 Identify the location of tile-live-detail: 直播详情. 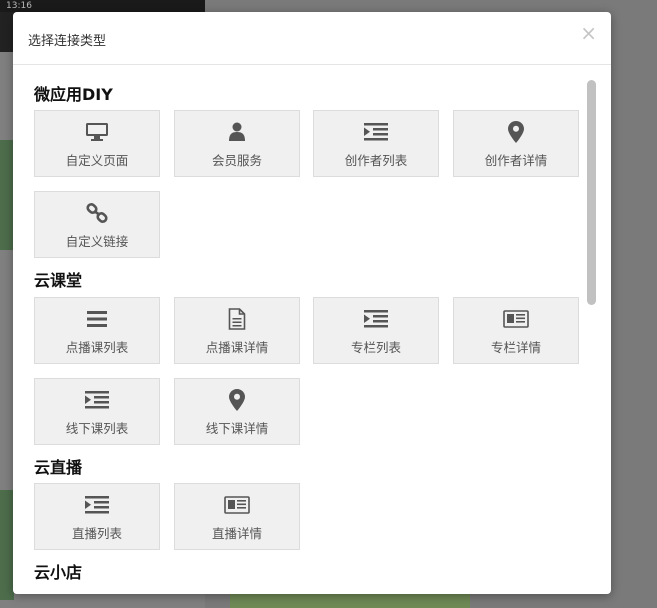
(237, 516).